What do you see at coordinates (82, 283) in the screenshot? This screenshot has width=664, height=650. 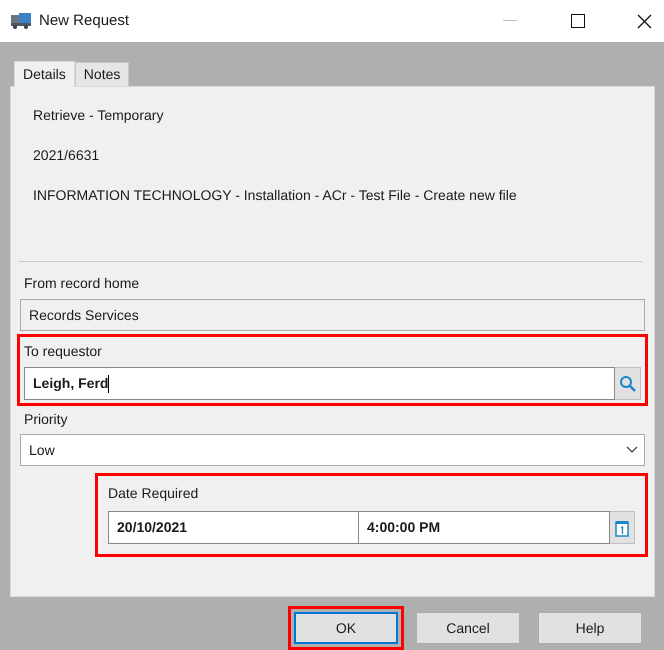 I see `field-label: From record home` at bounding box center [82, 283].